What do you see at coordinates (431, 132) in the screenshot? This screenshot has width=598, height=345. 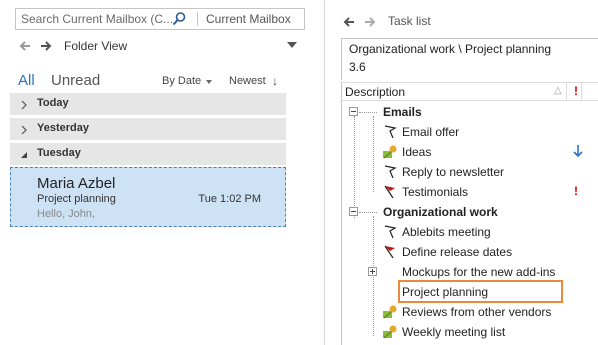 I see `task-label: Email offer` at bounding box center [431, 132].